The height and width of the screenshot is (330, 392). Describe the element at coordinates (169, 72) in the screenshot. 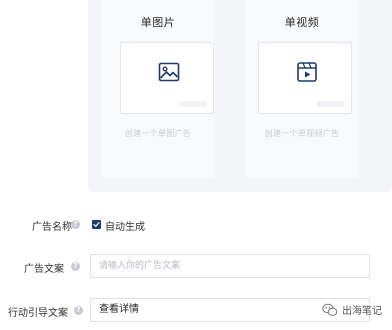

I see `image-icon` at that location.